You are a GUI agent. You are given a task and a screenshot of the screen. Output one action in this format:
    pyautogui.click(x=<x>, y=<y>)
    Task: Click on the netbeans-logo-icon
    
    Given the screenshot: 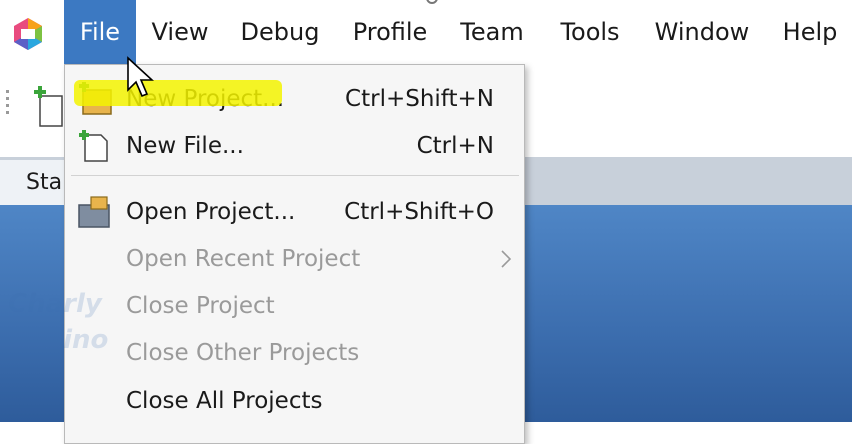 What is the action you would take?
    pyautogui.click(x=28, y=34)
    